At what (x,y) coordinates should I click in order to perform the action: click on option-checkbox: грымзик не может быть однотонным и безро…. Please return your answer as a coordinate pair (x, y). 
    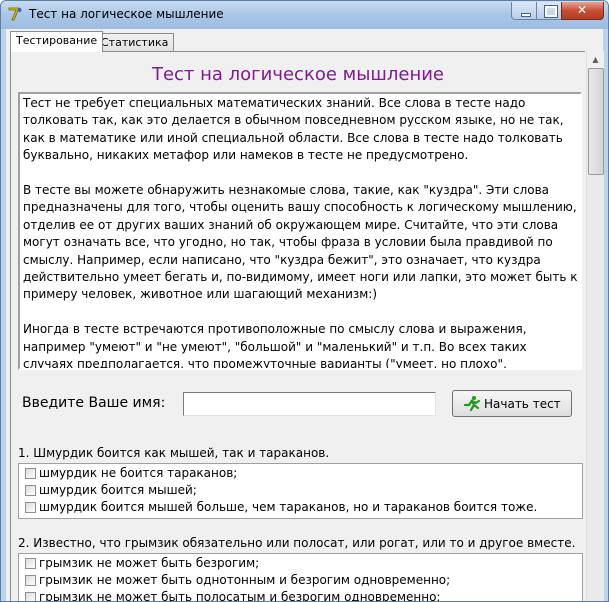
    Looking at the image, I should click on (300, 580).